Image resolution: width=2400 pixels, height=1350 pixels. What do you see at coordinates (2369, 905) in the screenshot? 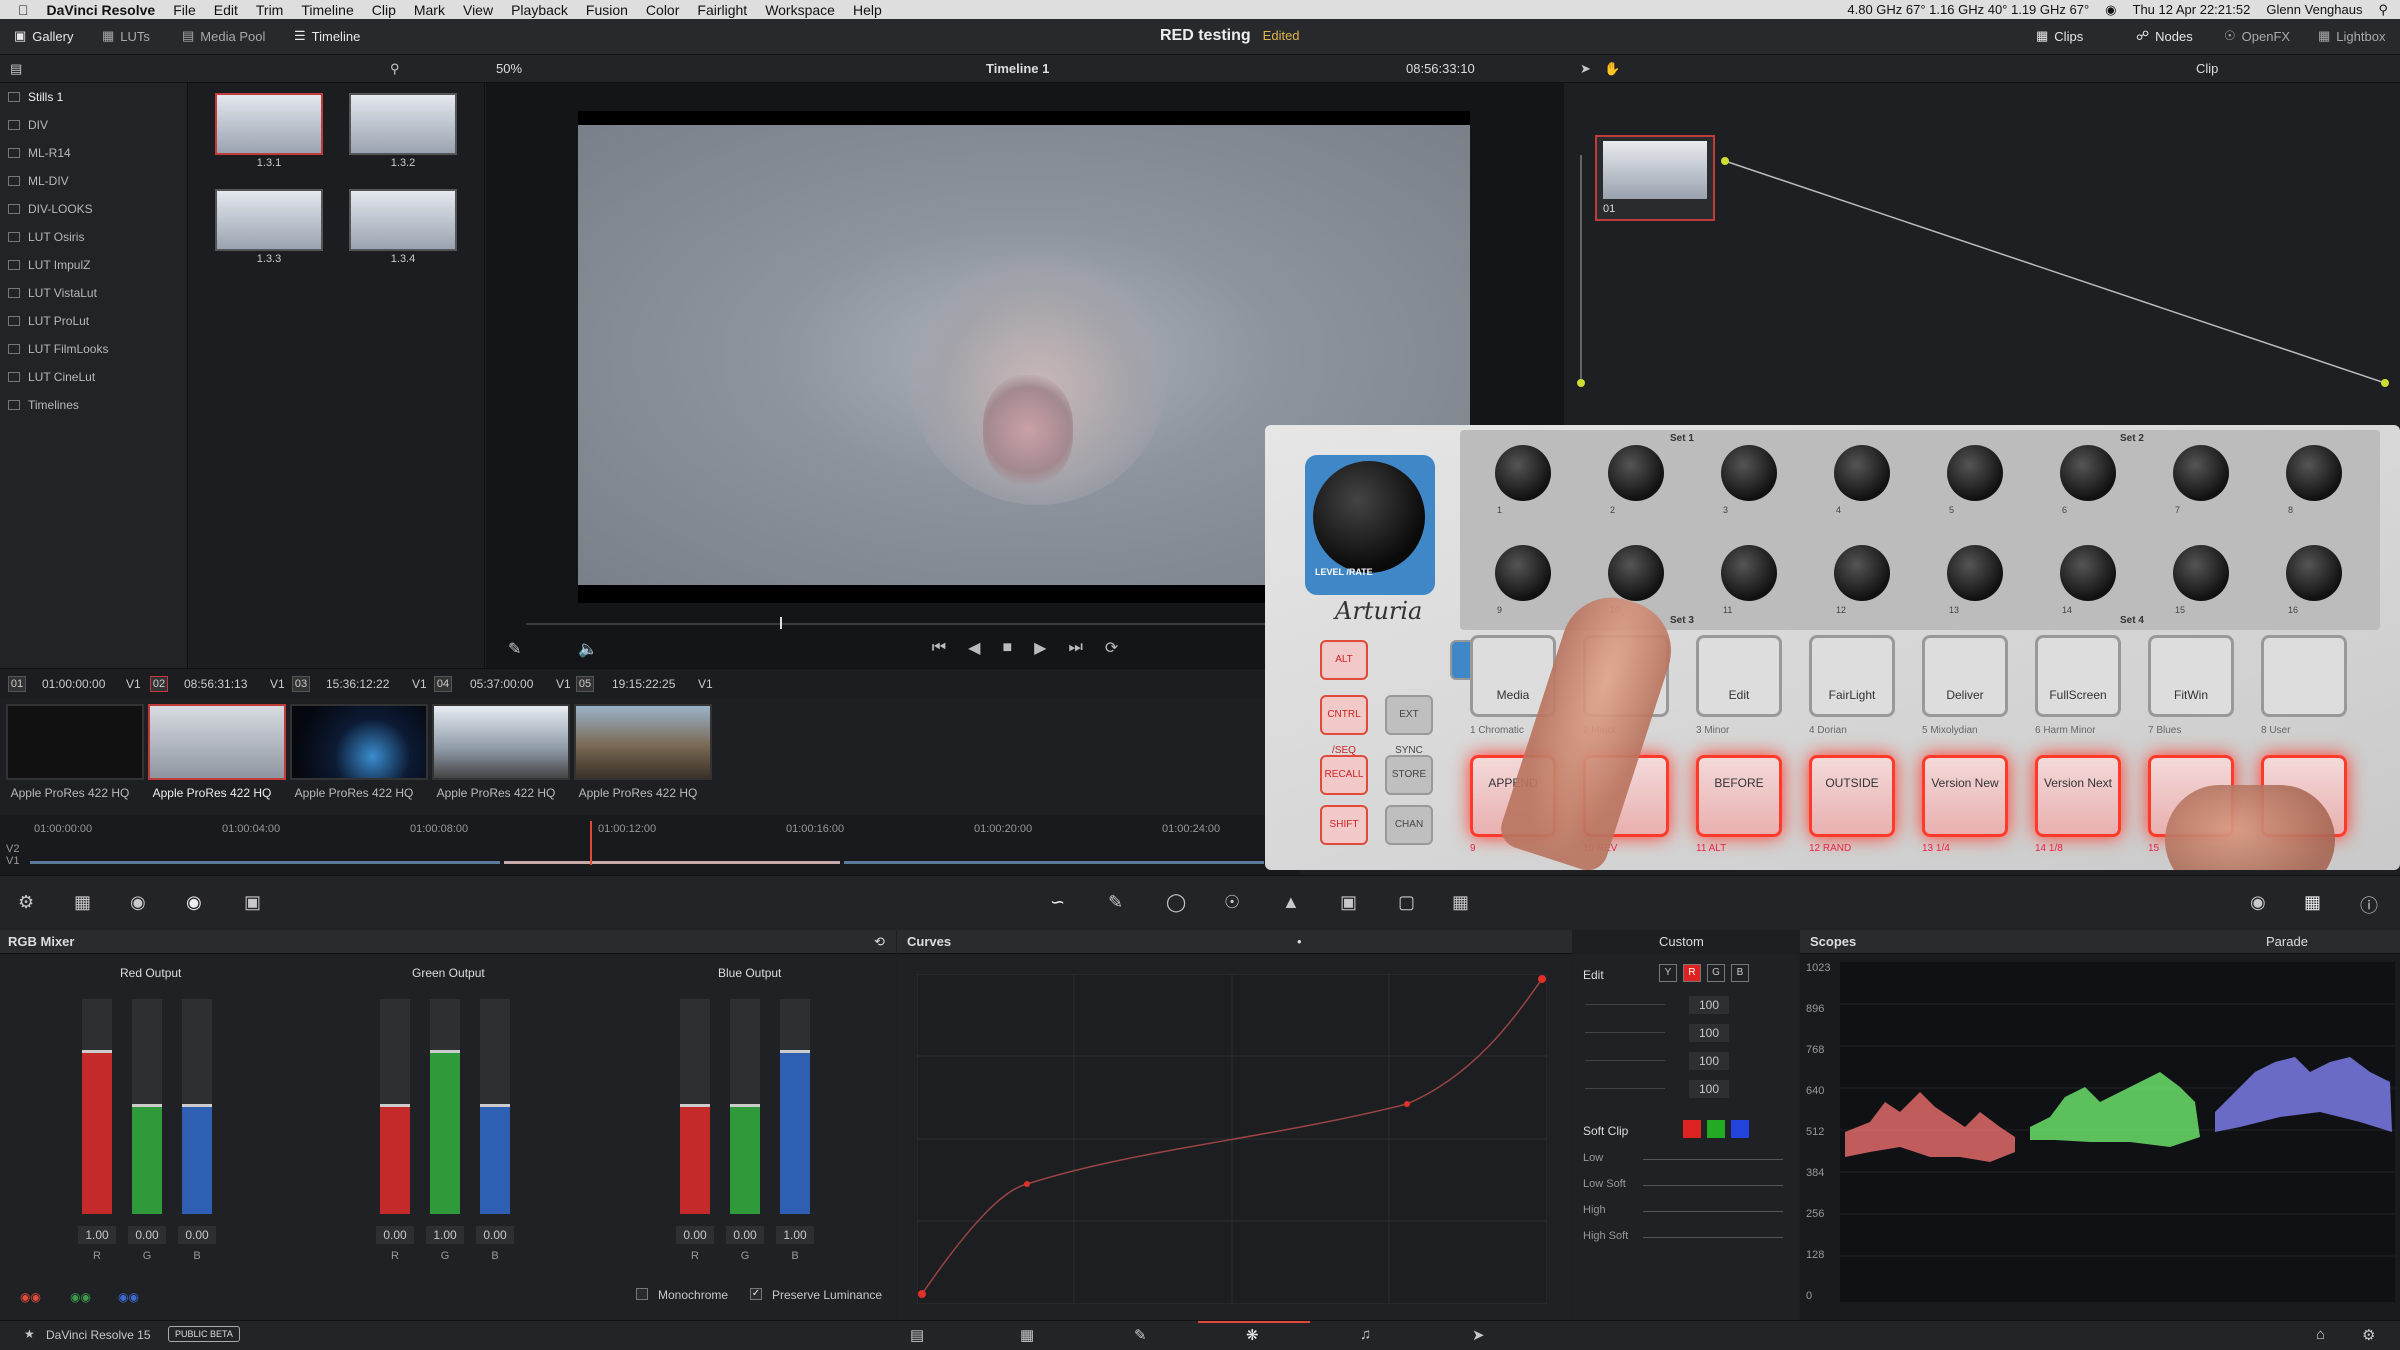
I see `help-icon: ⓘ` at bounding box center [2369, 905].